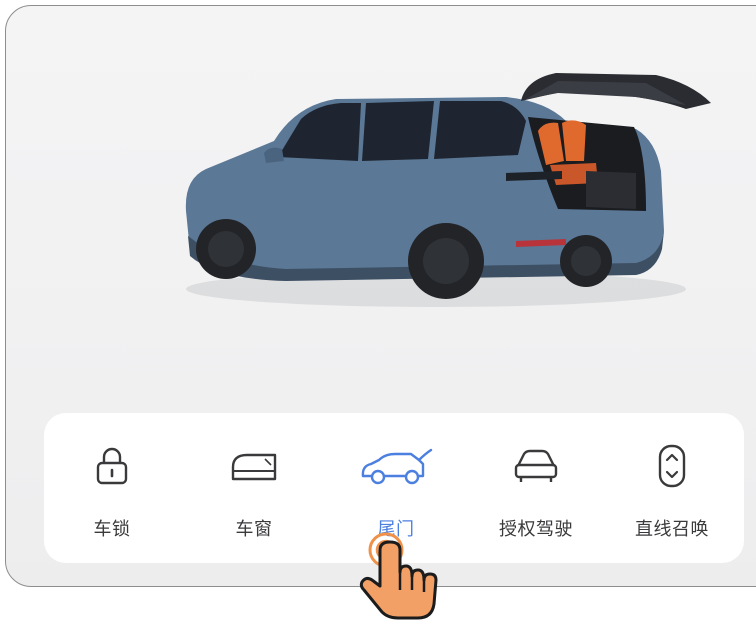 The height and width of the screenshot is (621, 756). I want to click on lock-button: 车锁, so click(112, 488).